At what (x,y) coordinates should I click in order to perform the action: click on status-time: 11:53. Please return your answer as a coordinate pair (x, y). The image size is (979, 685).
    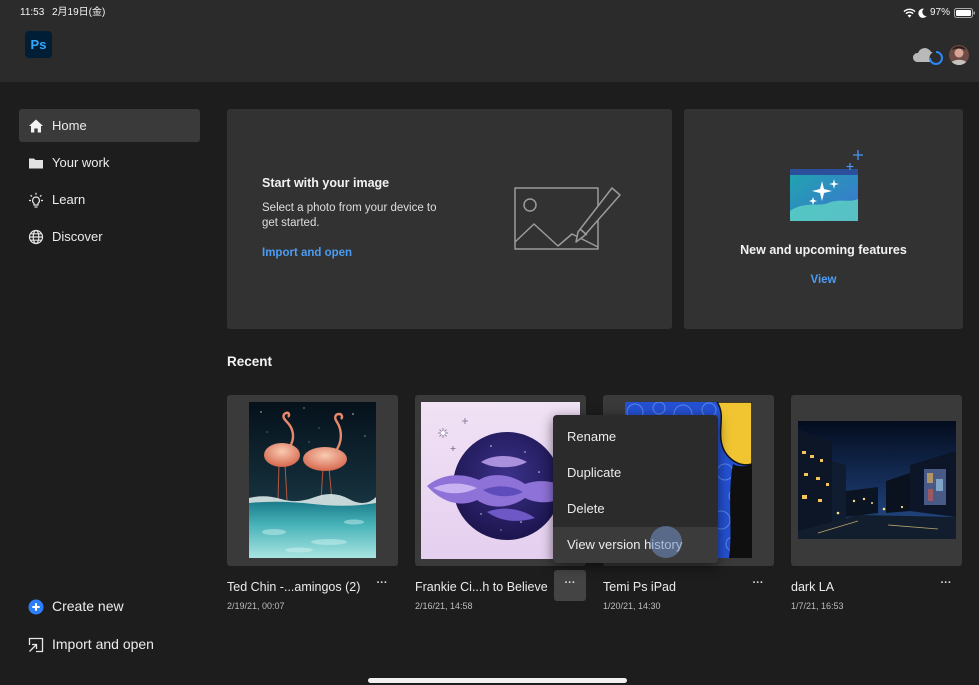
    Looking at the image, I should click on (32, 12).